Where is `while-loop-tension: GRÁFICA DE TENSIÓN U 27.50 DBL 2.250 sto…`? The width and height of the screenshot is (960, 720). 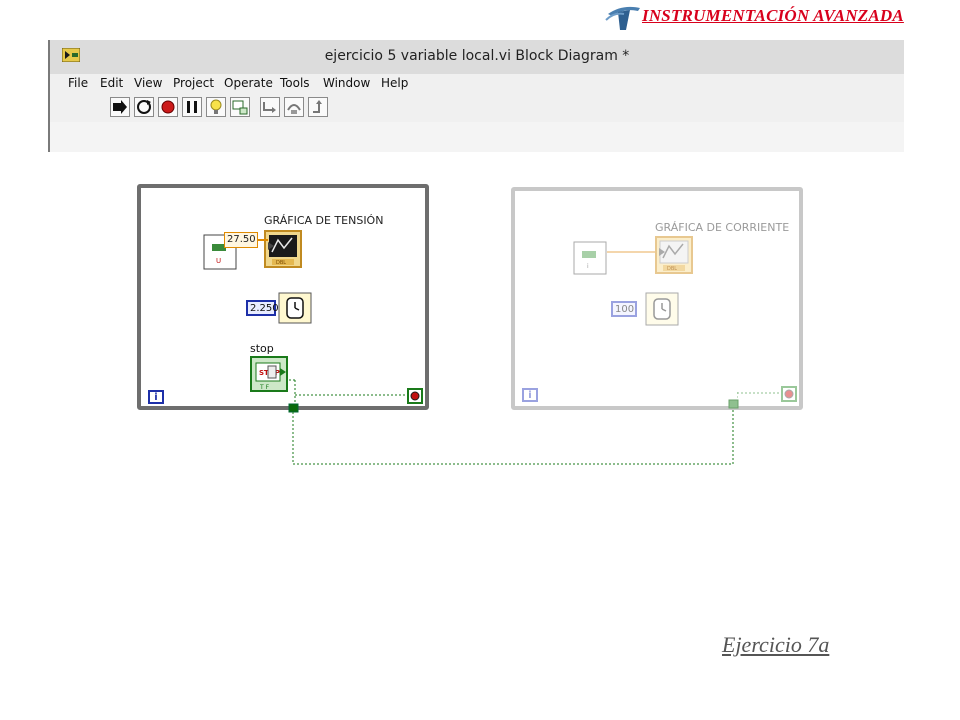 while-loop-tension: GRÁFICA DE TENSIÓN U 27.50 DBL 2.250 sto… is located at coordinates (283, 297).